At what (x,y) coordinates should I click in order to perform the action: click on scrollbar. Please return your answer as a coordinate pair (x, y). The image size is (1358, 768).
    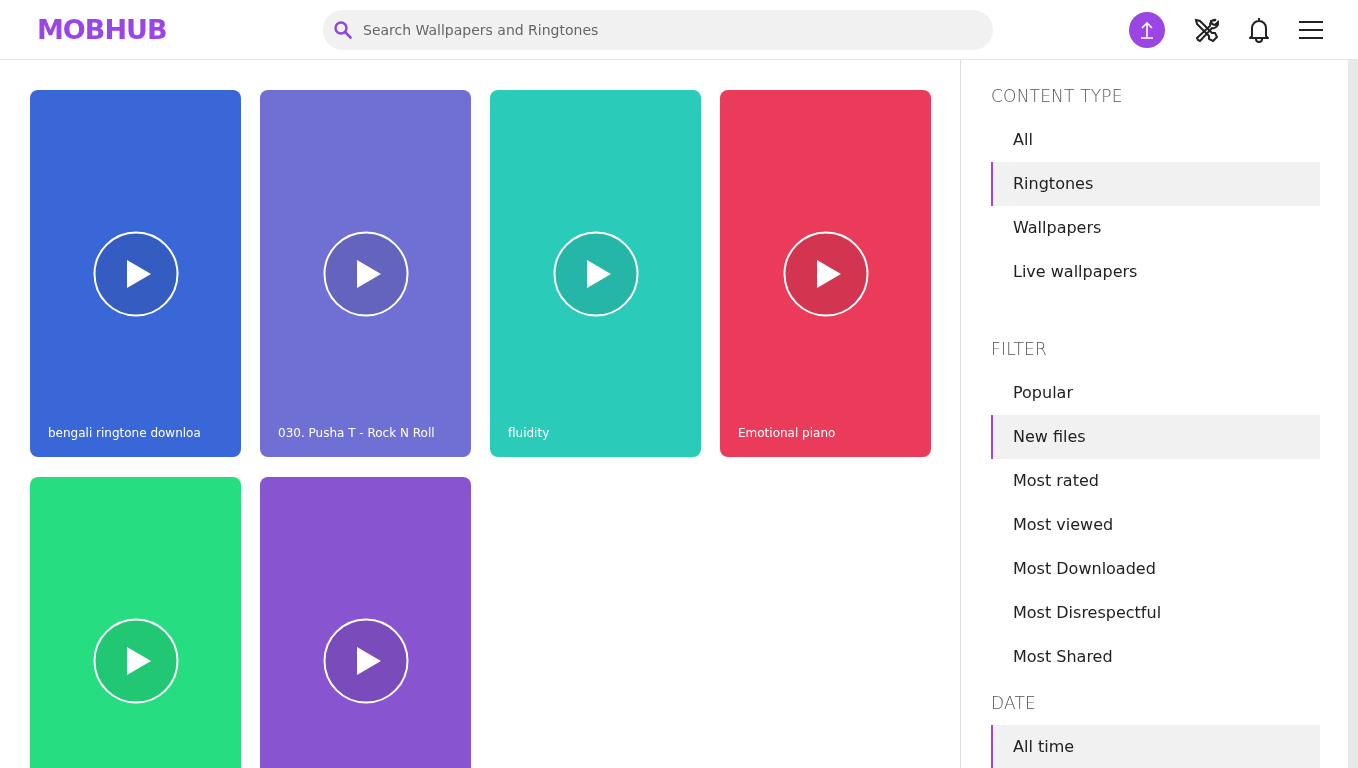
    Looking at the image, I should click on (1353, 414).